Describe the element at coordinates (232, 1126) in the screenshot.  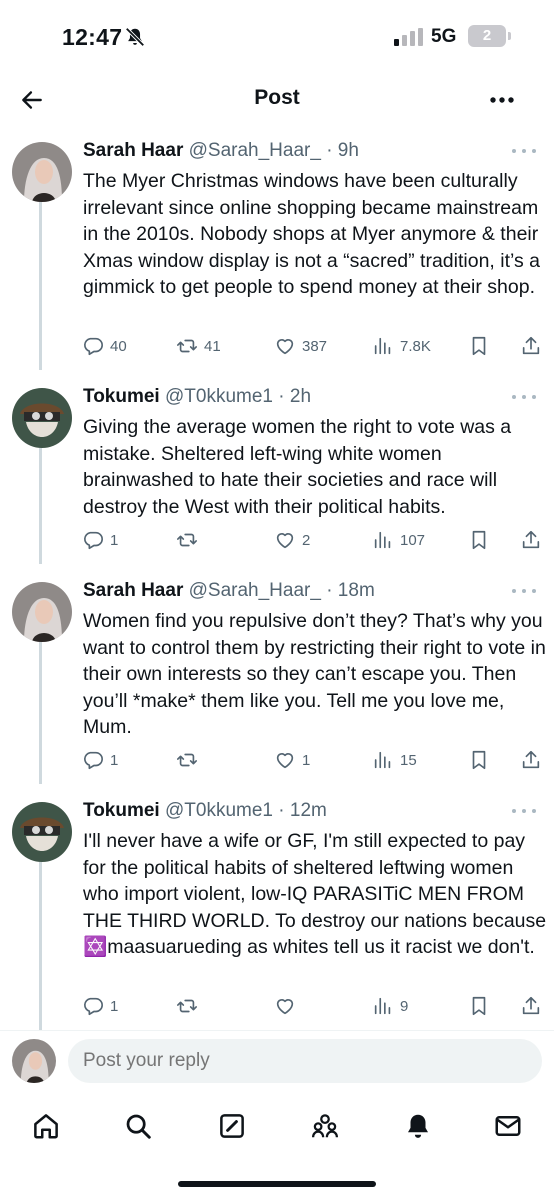
I see `tab-compose` at that location.